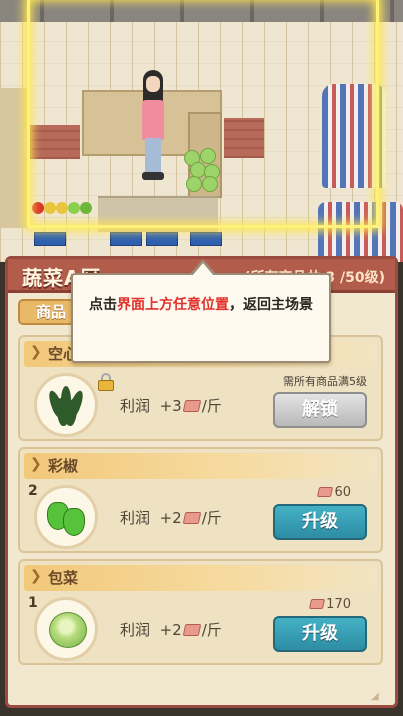  I want to click on upgrade-cost: 60, so click(334, 492).